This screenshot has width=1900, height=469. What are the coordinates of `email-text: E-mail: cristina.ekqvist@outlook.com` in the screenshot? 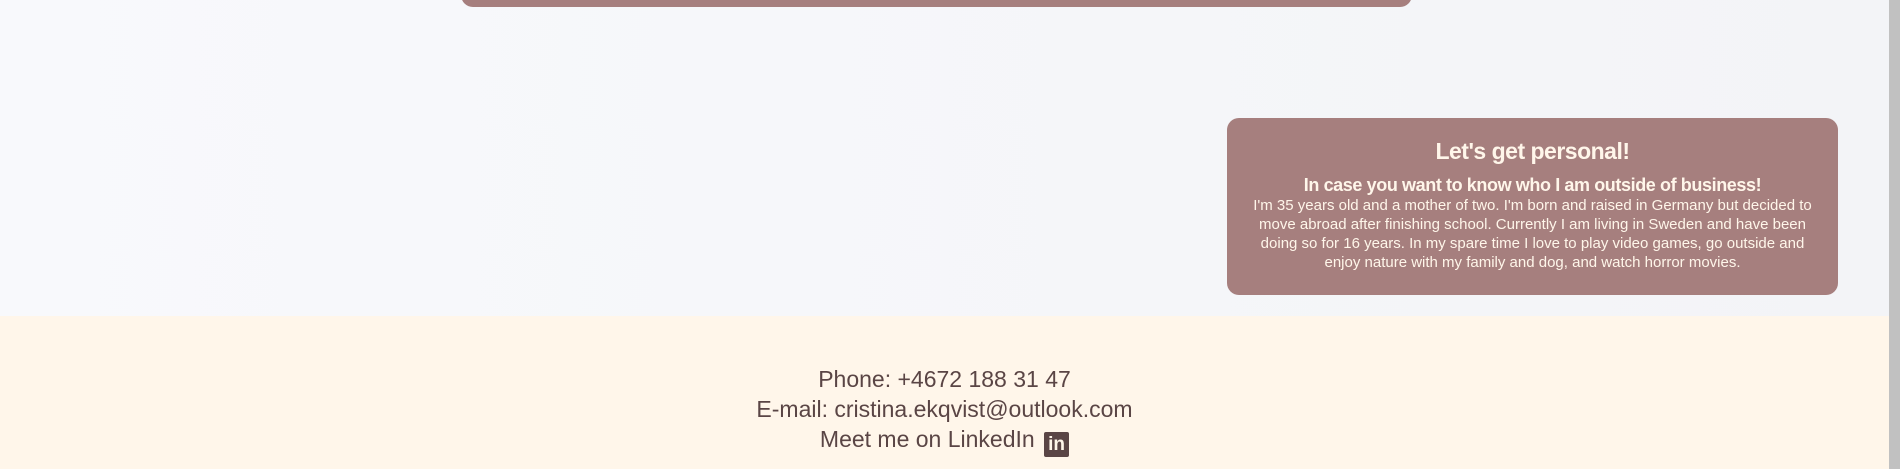 It's located at (944, 409).